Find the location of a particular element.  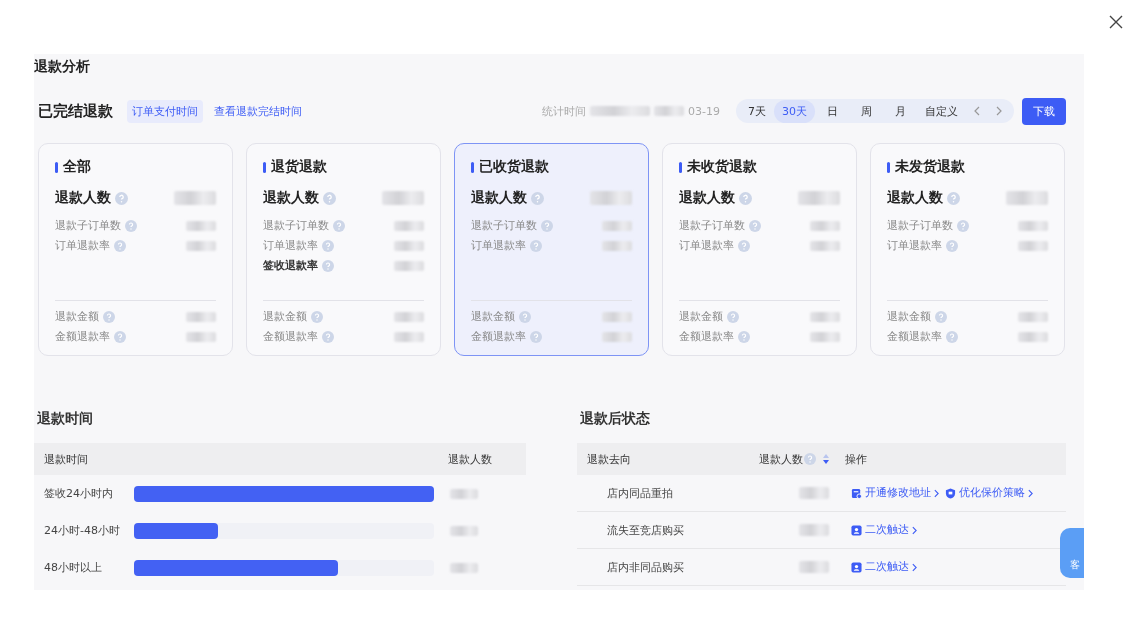

range-option: 月 is located at coordinates (900, 111).